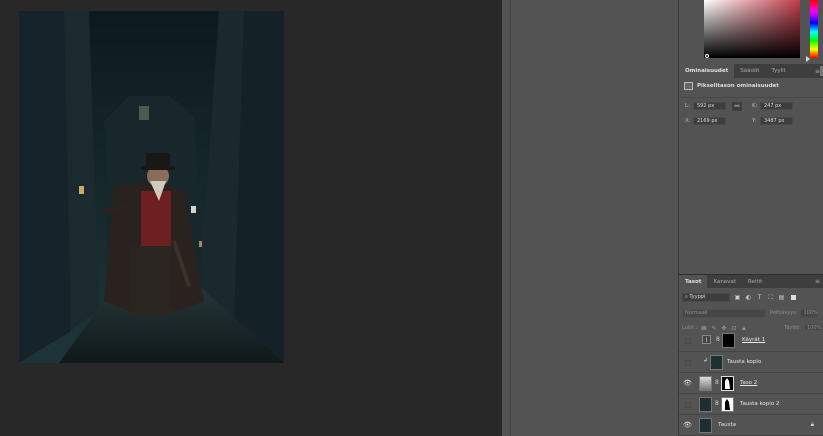  I want to click on tab-paths: Reitit, so click(755, 282).